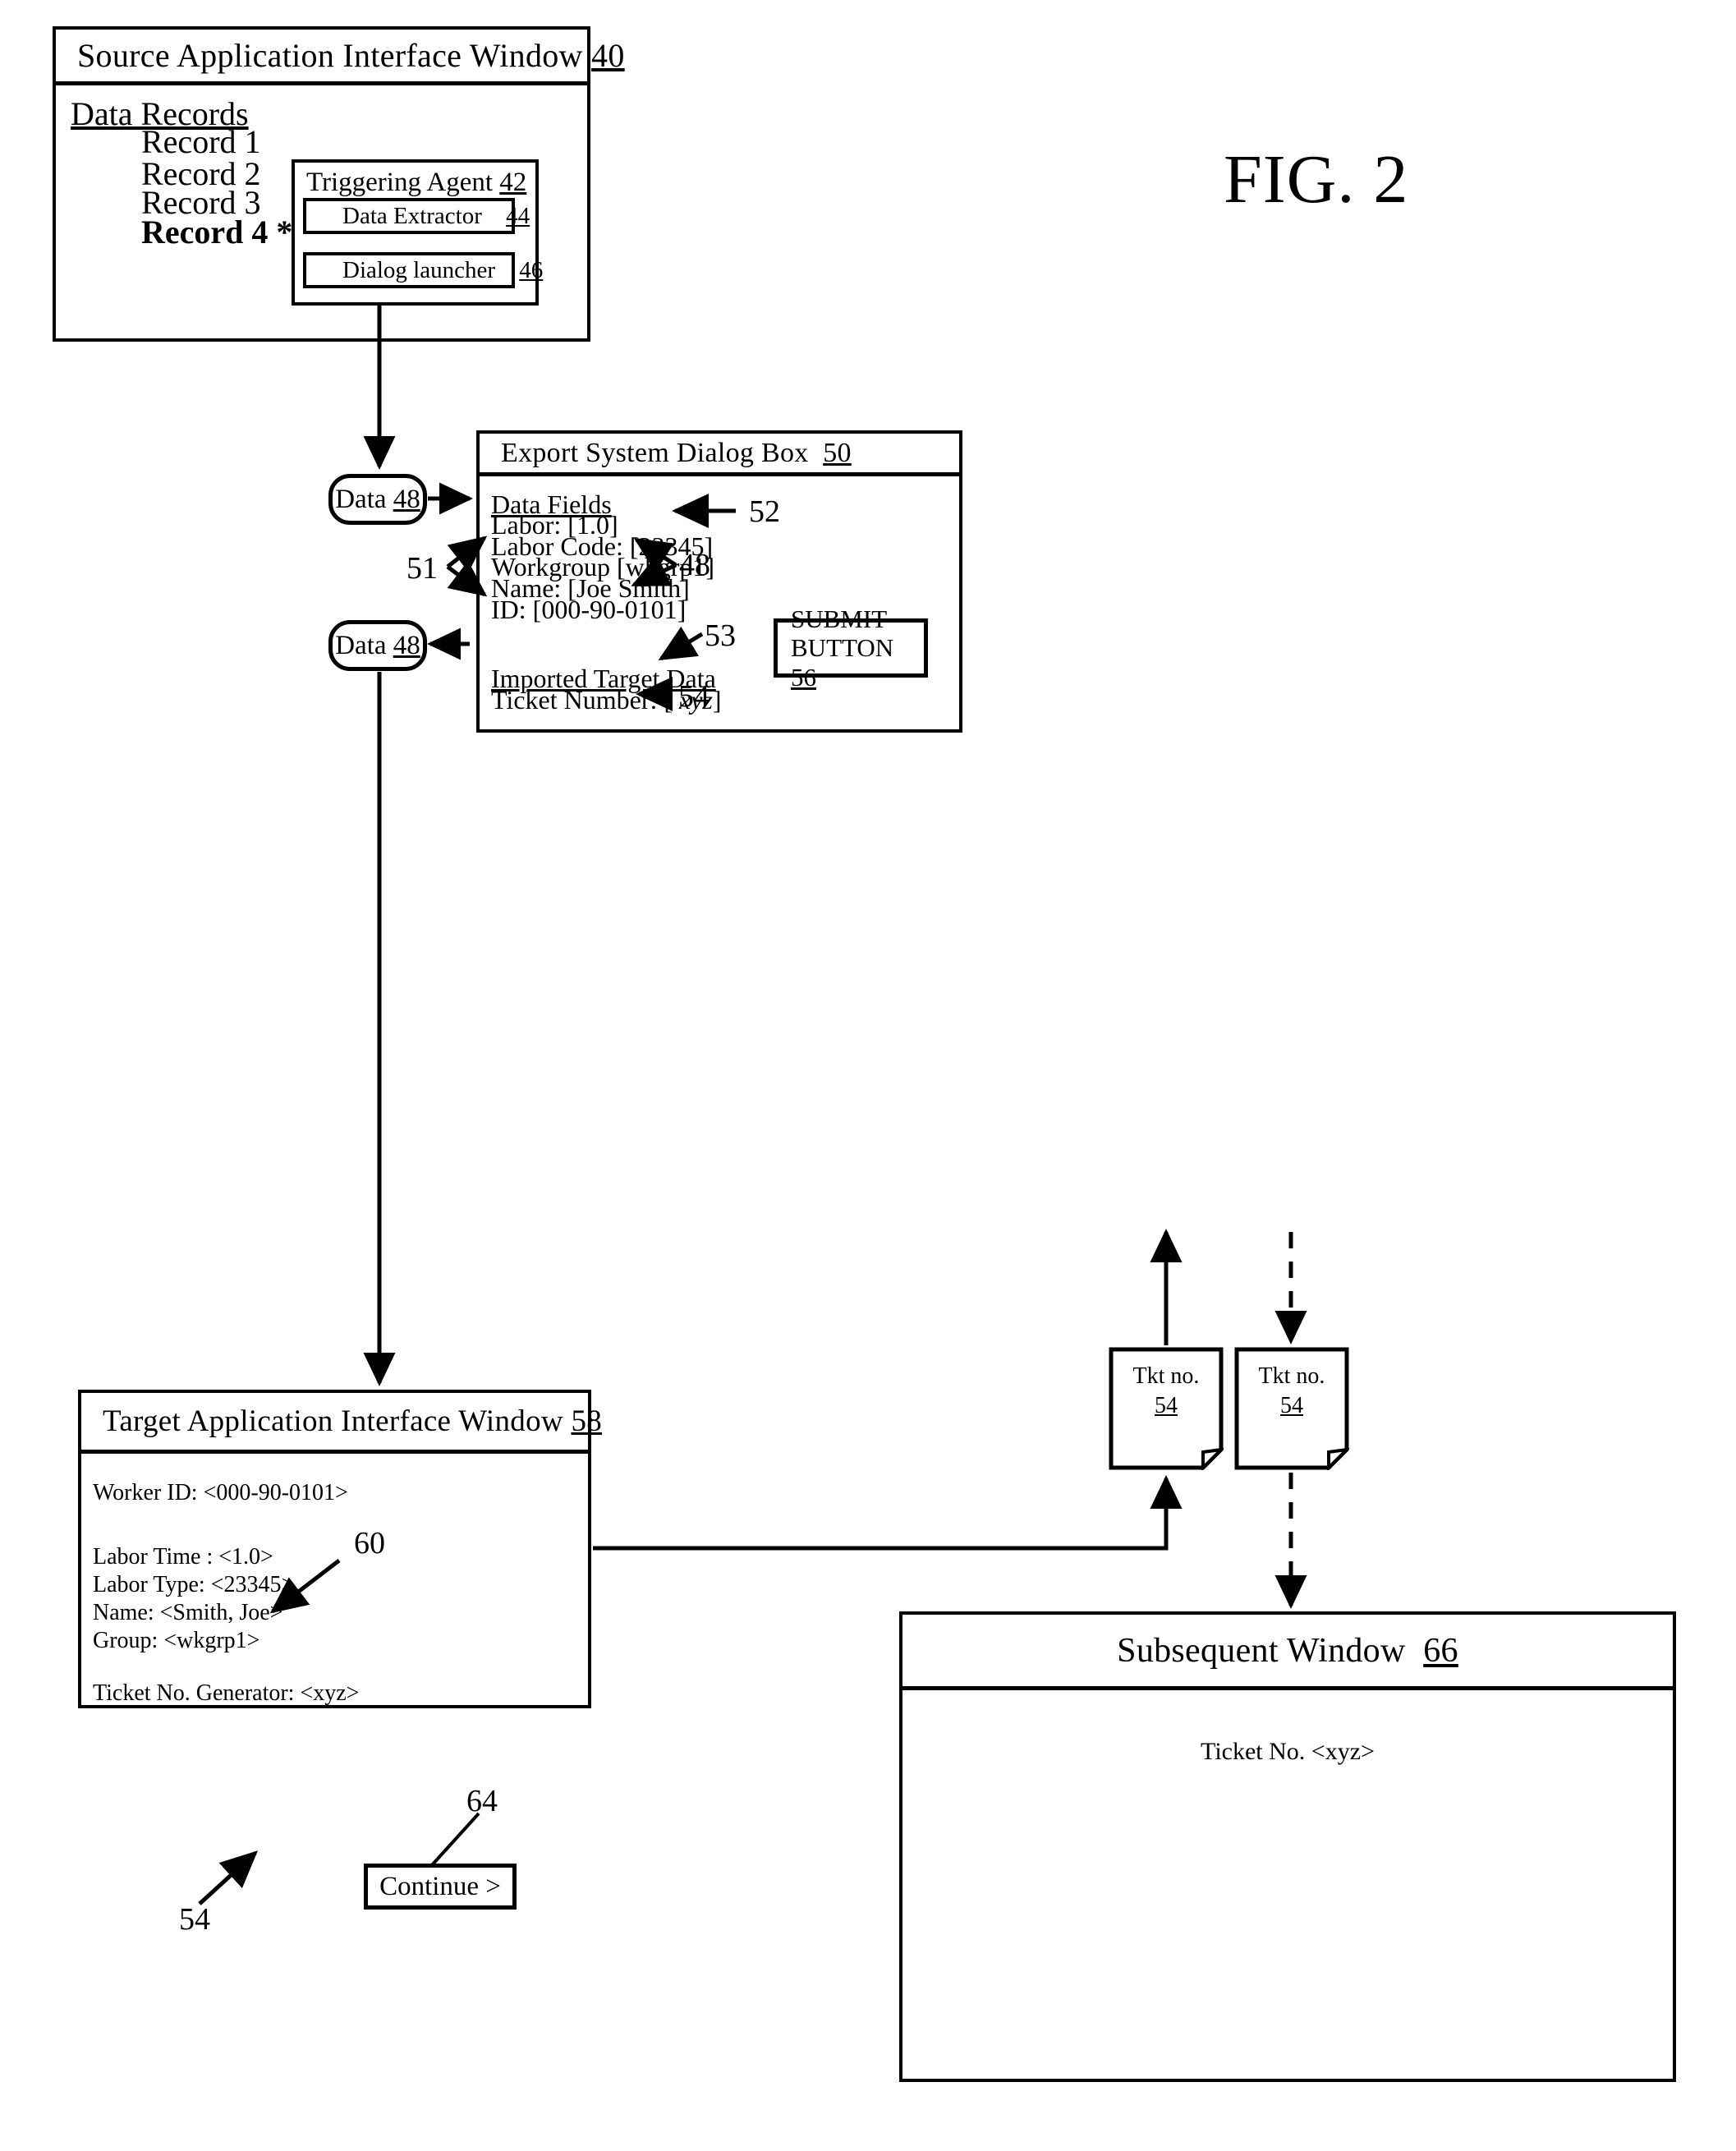 The height and width of the screenshot is (2151, 1736). I want to click on target-field-labor-type: Labor Type: <23345>, so click(194, 1584).